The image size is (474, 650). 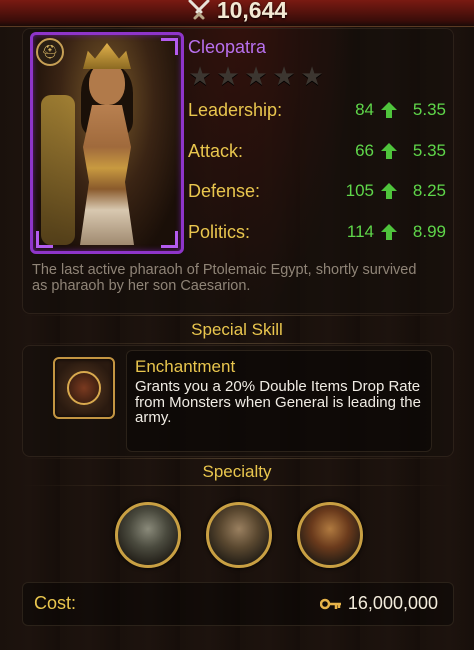 What do you see at coordinates (107, 56) in the screenshot?
I see `portrait-crown` at bounding box center [107, 56].